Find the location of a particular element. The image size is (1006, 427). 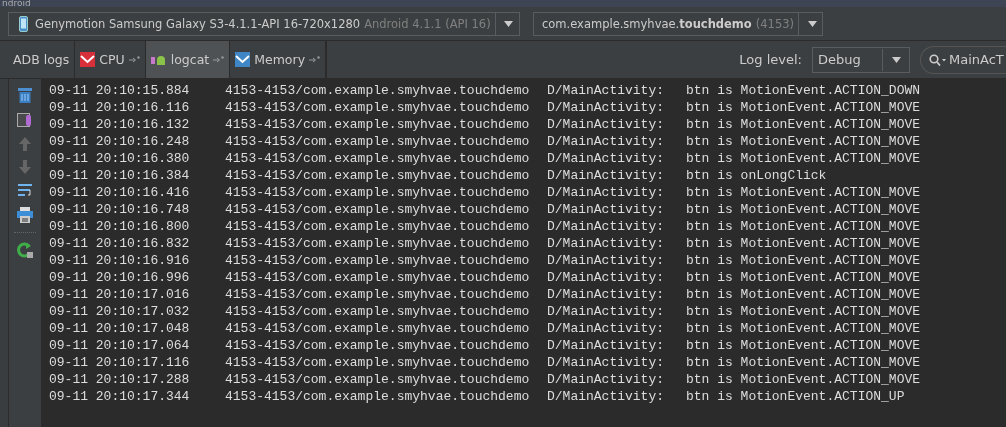

device-version: Android 4.1.1 (API 16) is located at coordinates (427, 23).